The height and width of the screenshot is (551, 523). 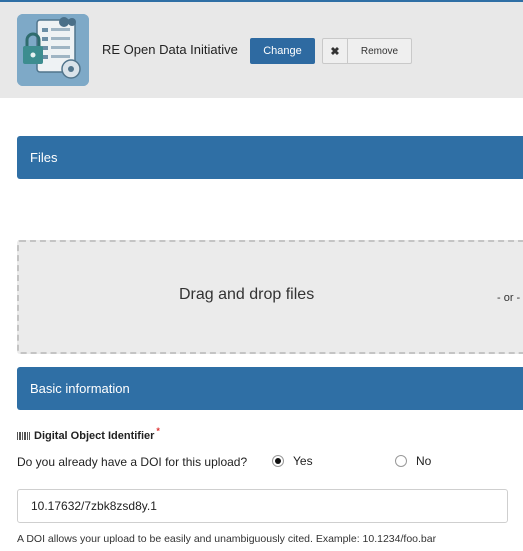 I want to click on doi-field-label: Digital Object Identifier *, so click(x=88, y=434).